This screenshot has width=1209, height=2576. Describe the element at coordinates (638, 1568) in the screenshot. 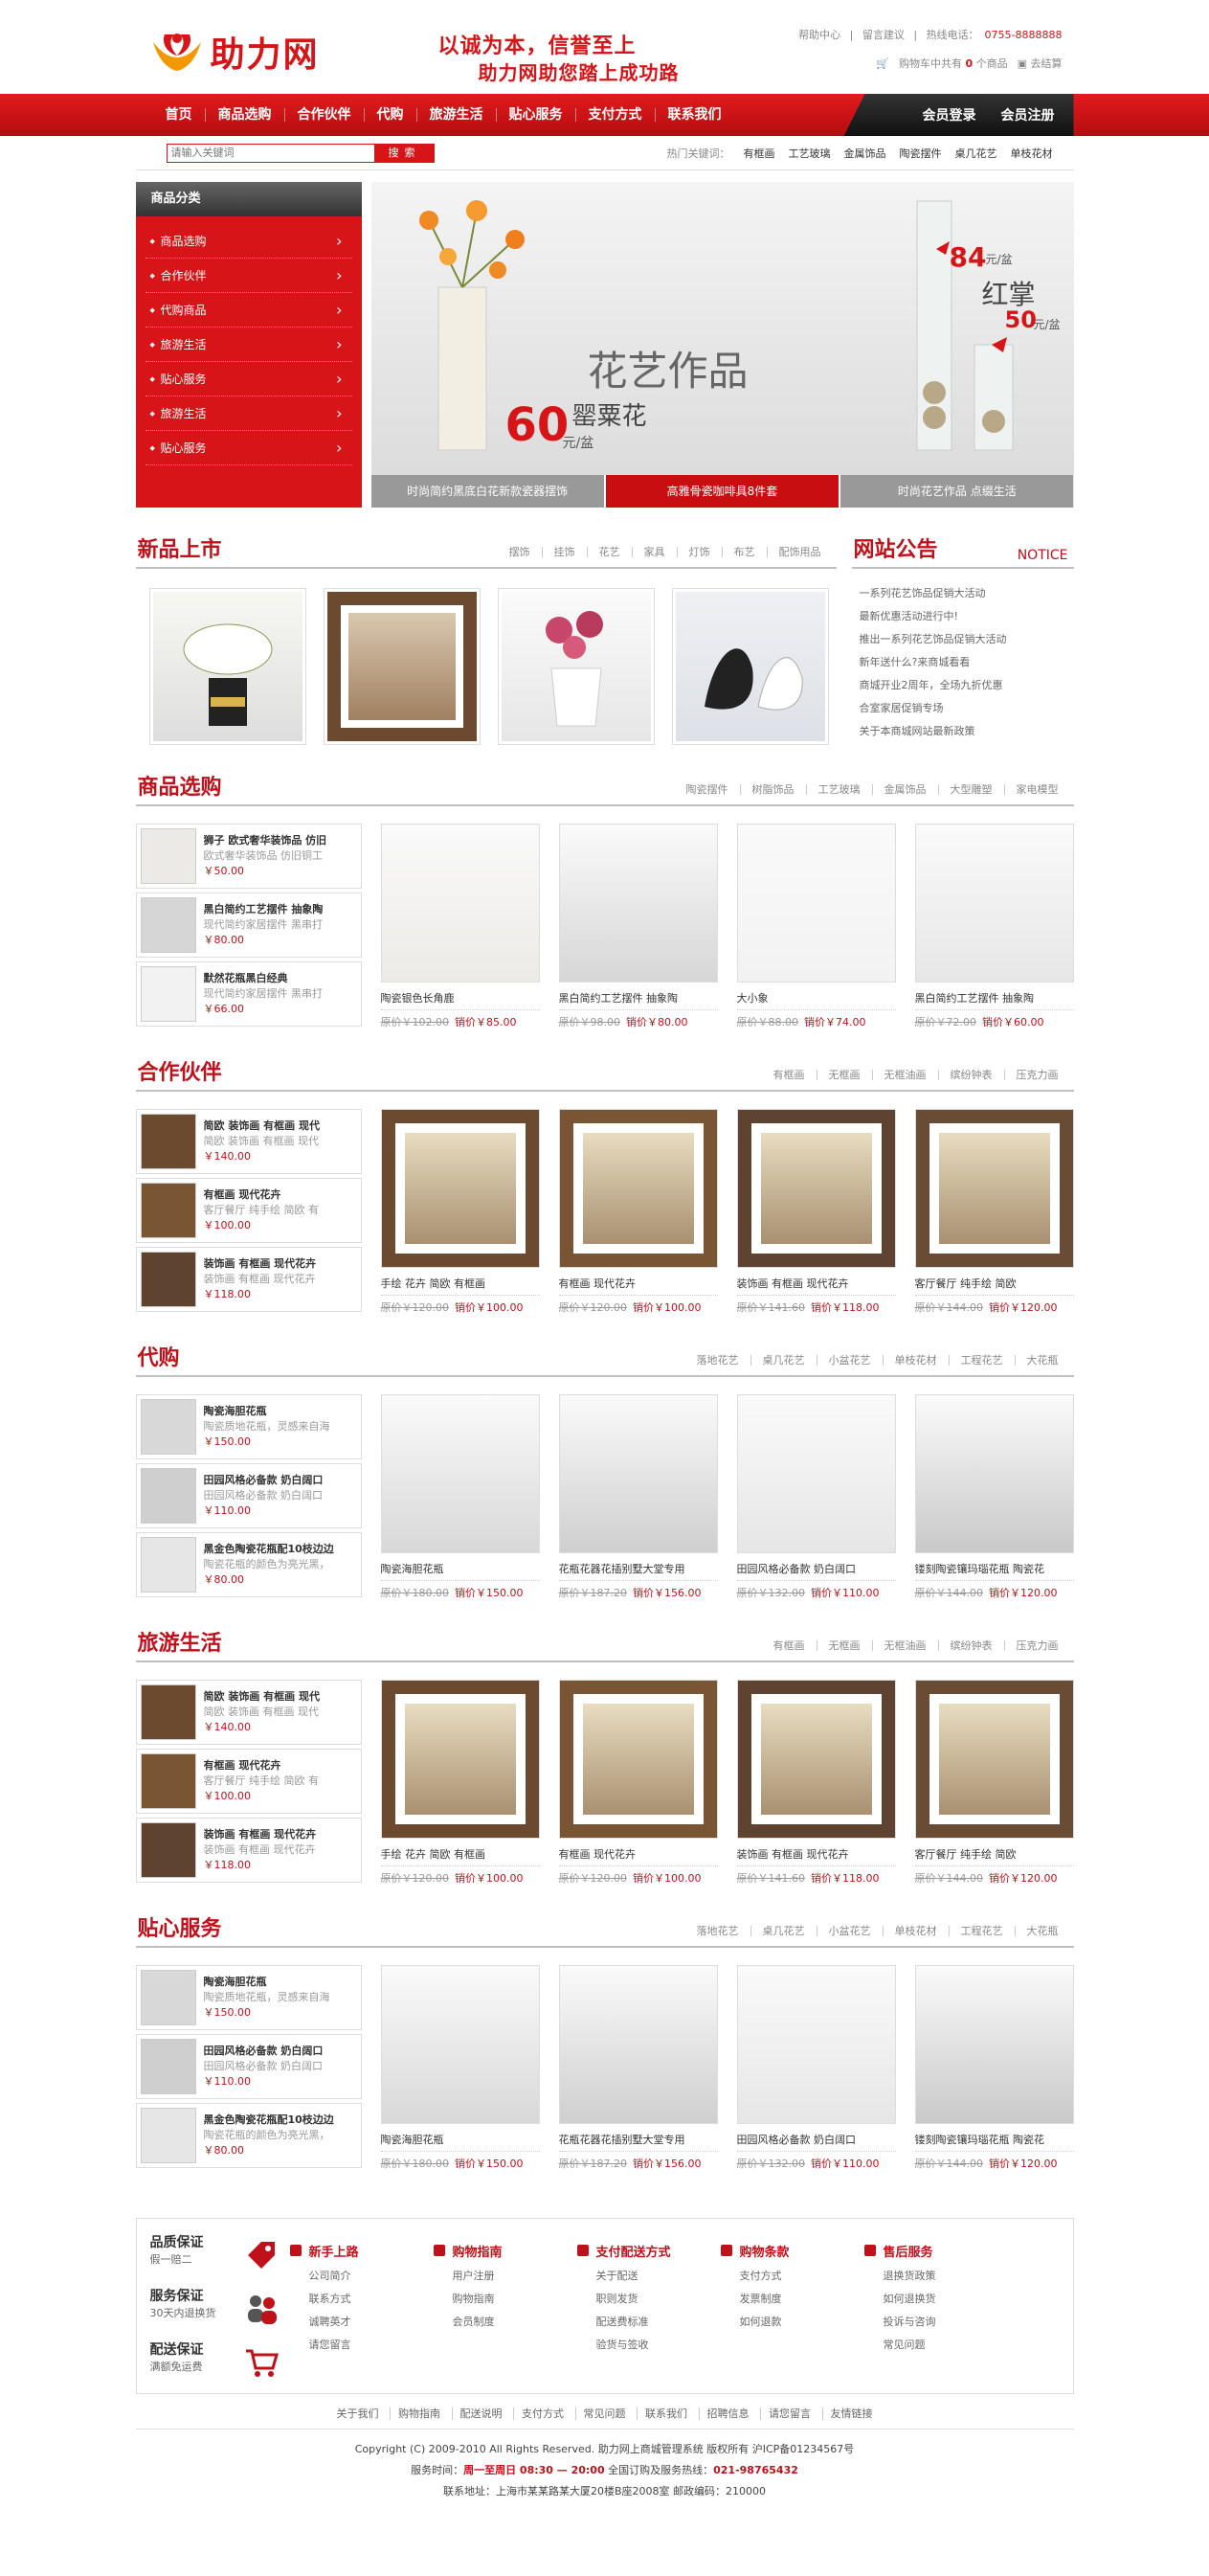

I see `product-name: 花瓶花器花插别墅大堂专用` at that location.